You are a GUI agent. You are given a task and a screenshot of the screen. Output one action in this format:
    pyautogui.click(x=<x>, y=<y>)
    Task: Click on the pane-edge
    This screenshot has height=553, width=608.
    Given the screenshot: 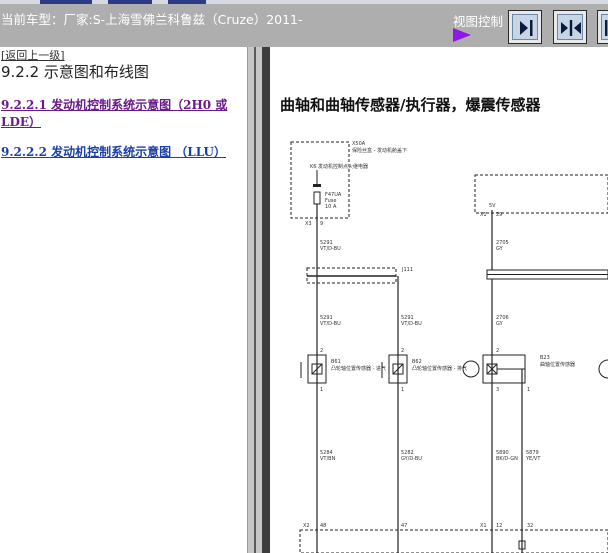 What is the action you would take?
    pyautogui.click(x=266, y=300)
    